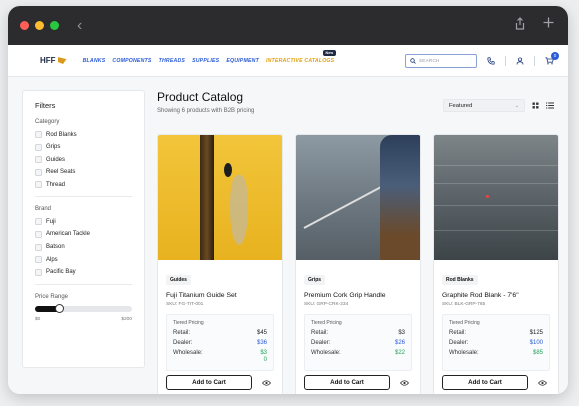 This screenshot has height=406, width=579. I want to click on nav-interactive-catalogs: INTERACTIVE CATALOGS New, so click(301, 56).